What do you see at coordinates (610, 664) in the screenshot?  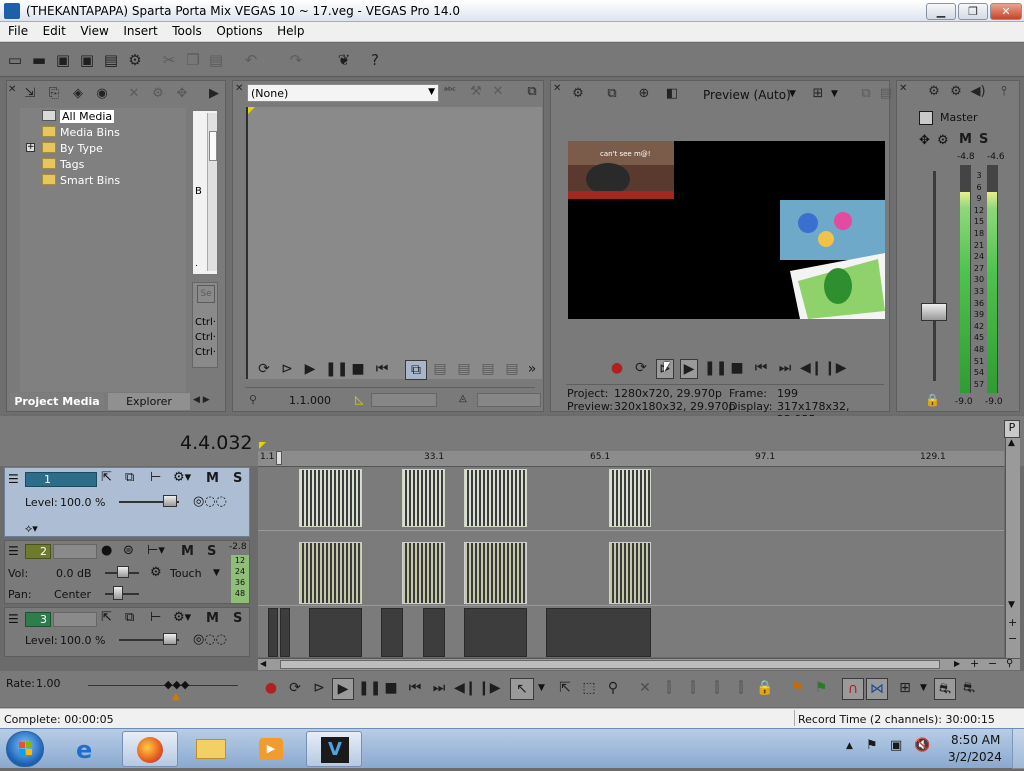 I see `scroll-thumb` at bounding box center [610, 664].